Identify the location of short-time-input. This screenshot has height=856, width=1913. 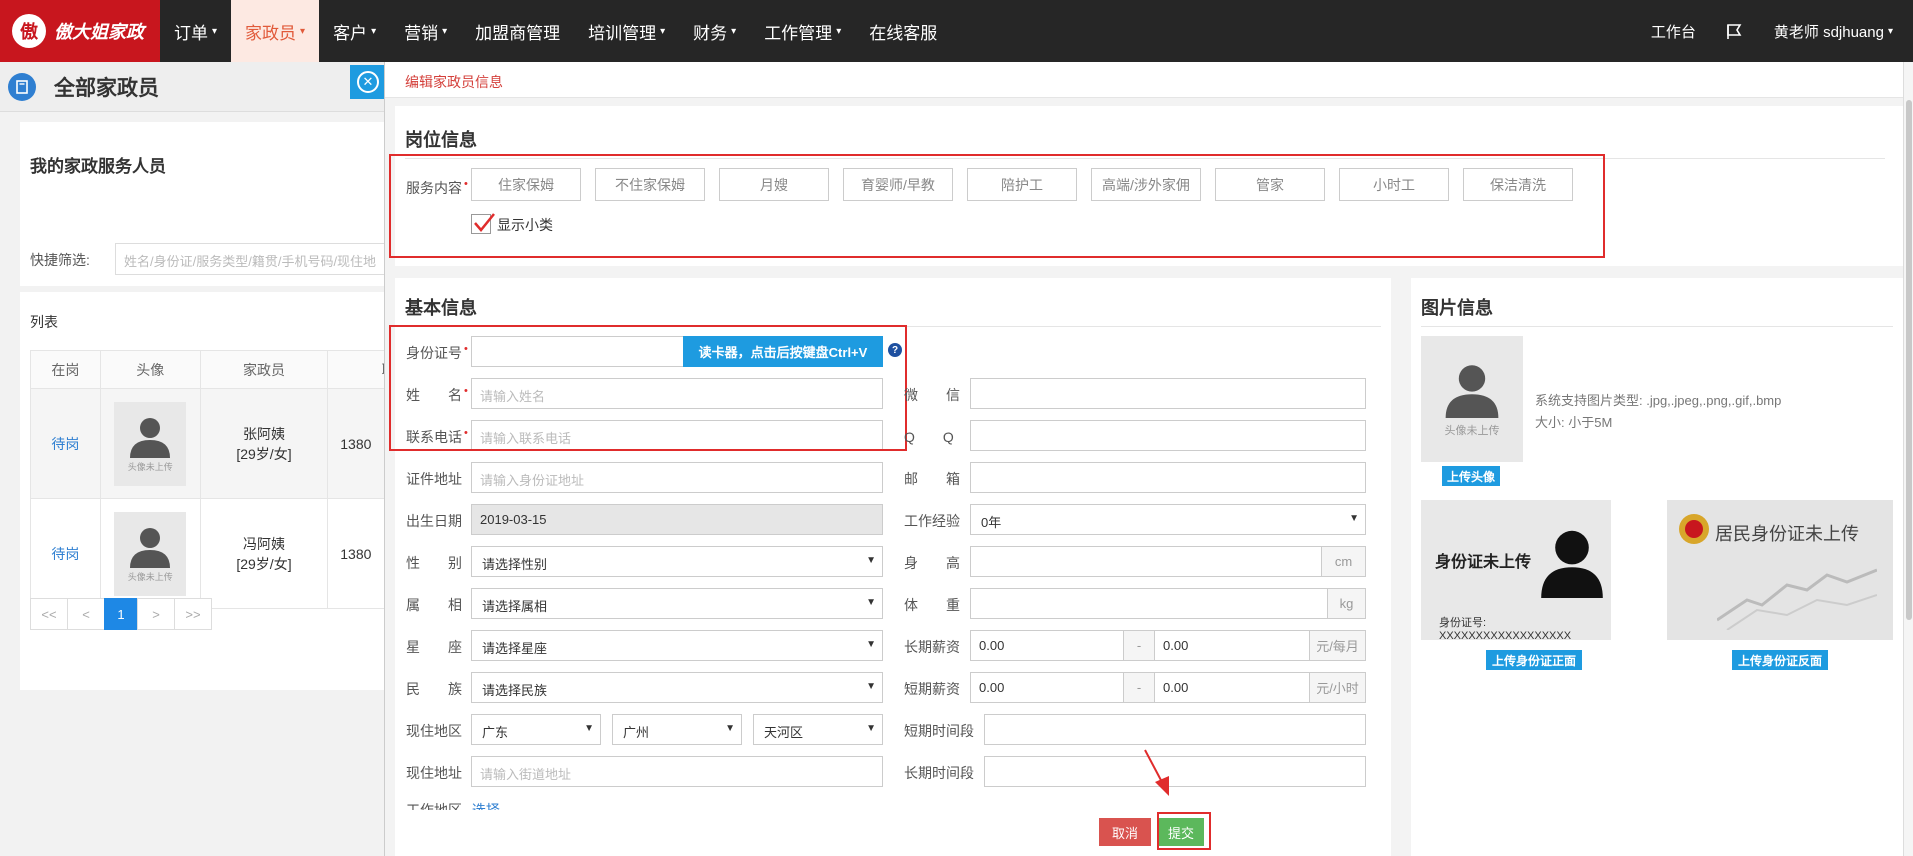
(1175, 729).